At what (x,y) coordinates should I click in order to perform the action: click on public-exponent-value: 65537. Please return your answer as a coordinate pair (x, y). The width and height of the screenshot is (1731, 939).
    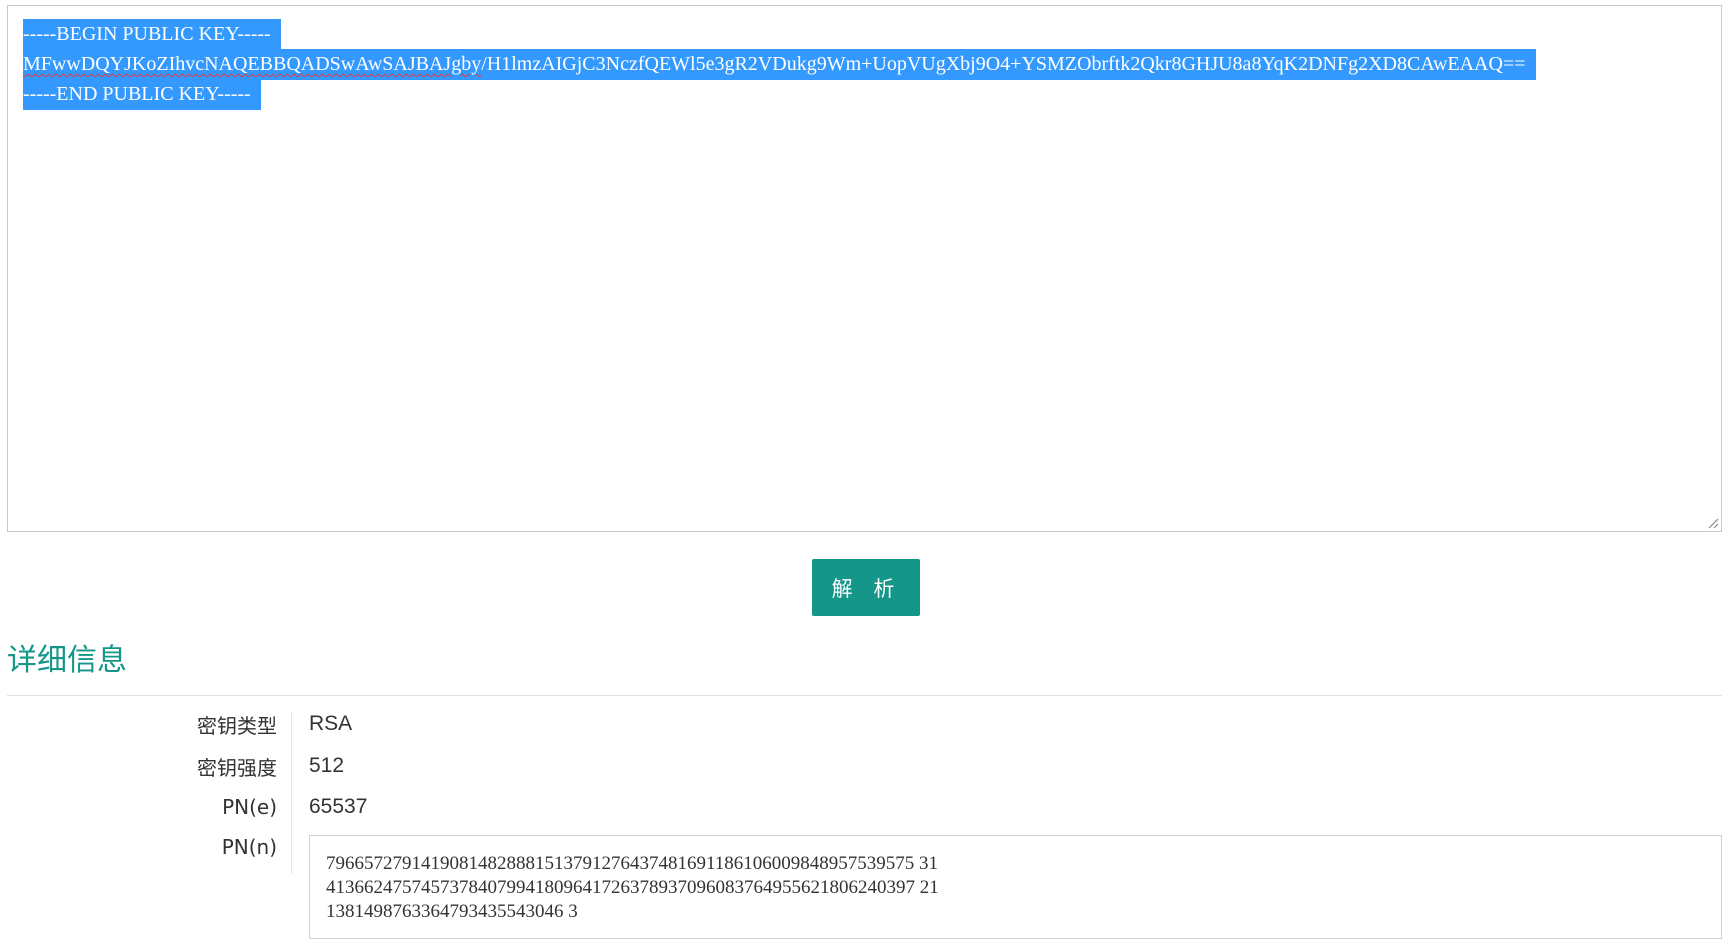
    Looking at the image, I should click on (338, 806).